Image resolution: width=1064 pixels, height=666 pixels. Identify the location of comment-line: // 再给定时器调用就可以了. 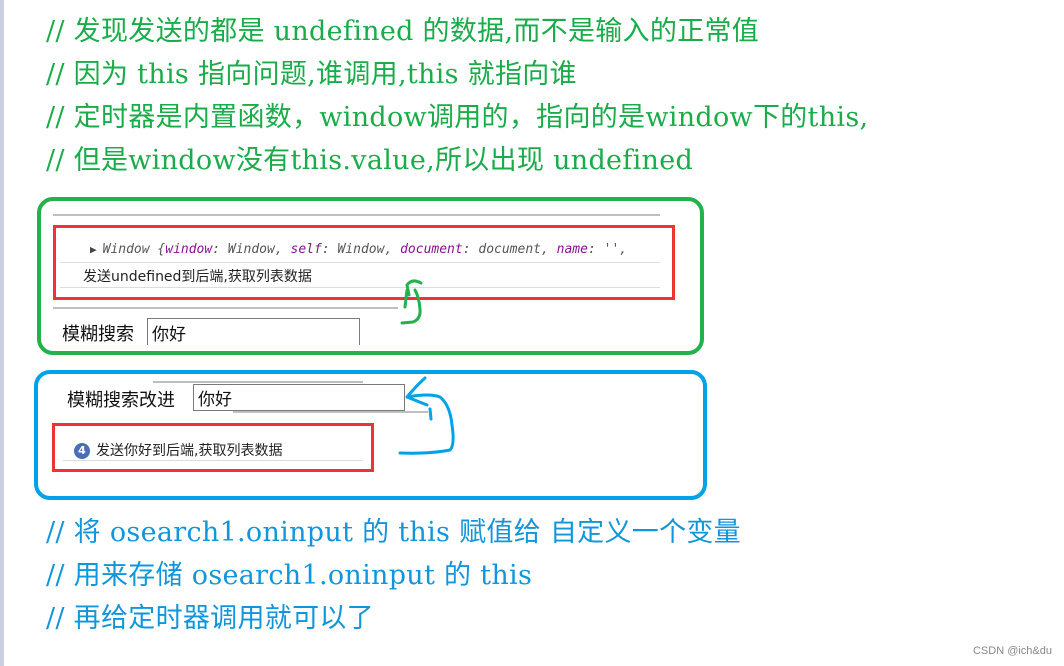
(210, 618).